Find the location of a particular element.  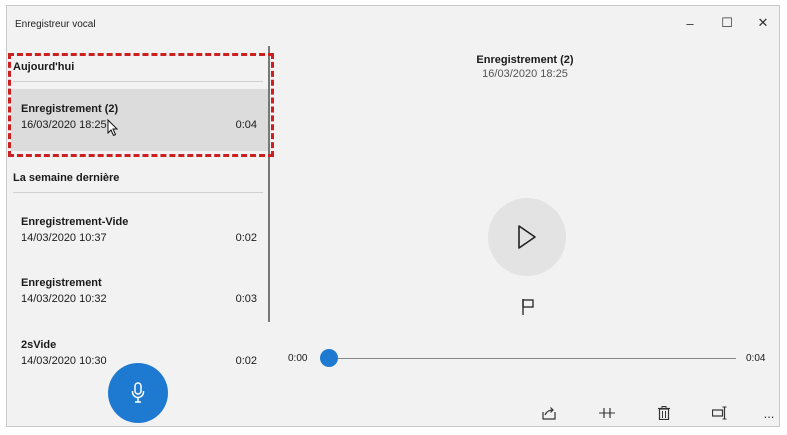

mouse-cursor-icon is located at coordinates (113, 128).